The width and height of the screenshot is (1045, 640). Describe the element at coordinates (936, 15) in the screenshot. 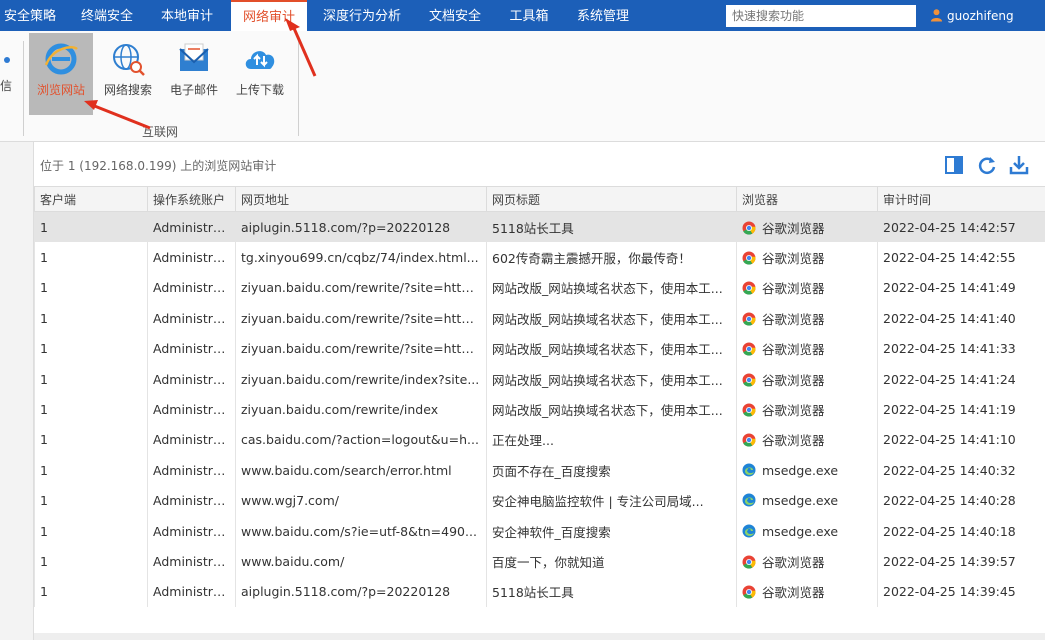

I see `user-icon` at that location.